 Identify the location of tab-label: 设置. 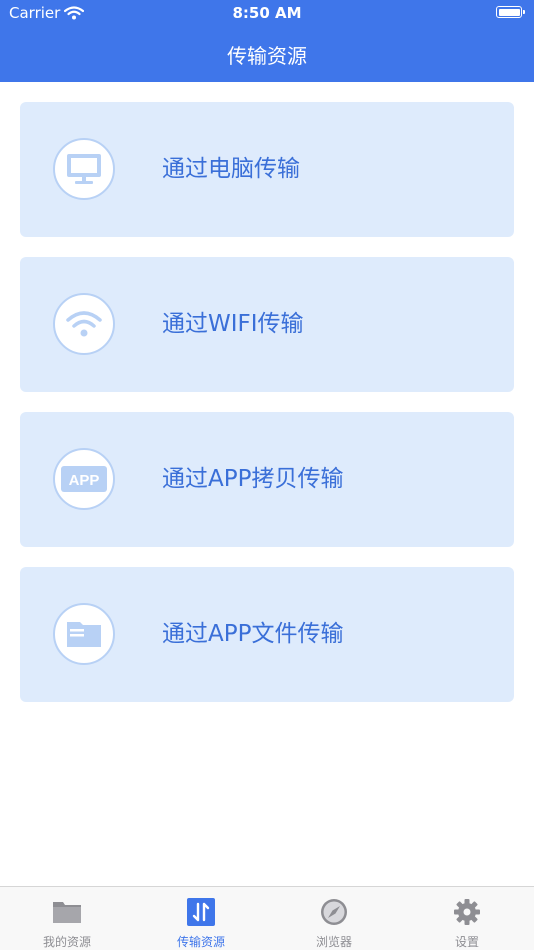
(466, 942).